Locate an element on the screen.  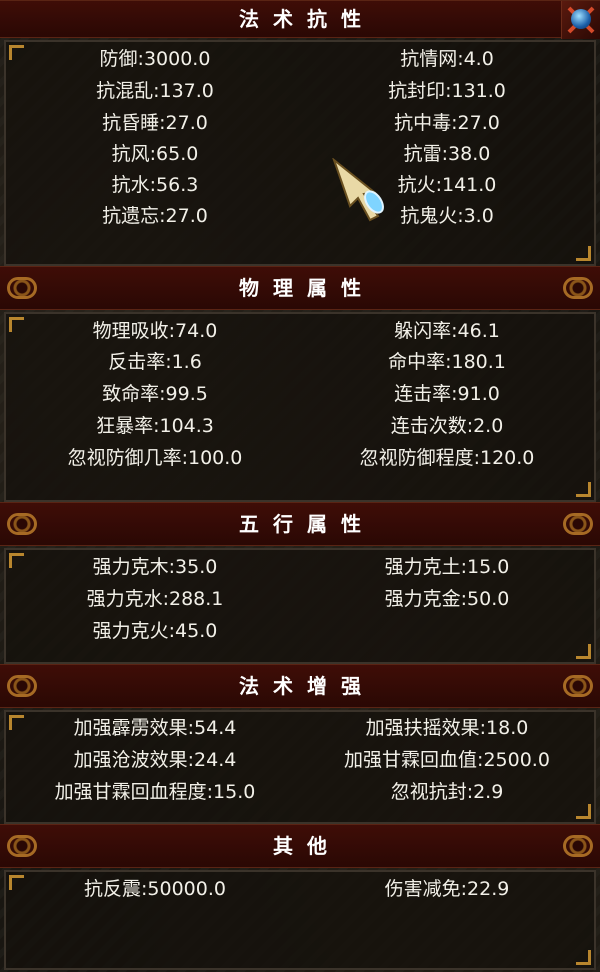
section-header-magic-boost: 法术增强 is located at coordinates (300, 686).